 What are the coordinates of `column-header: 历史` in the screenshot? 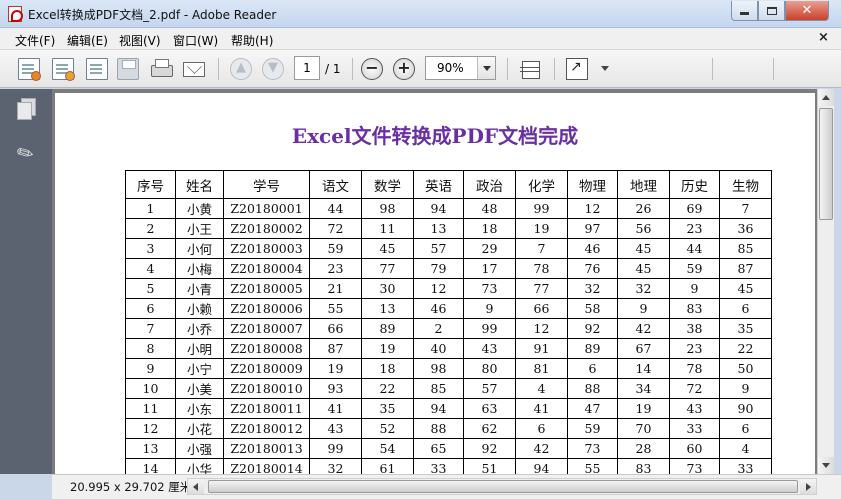 It's located at (694, 184).